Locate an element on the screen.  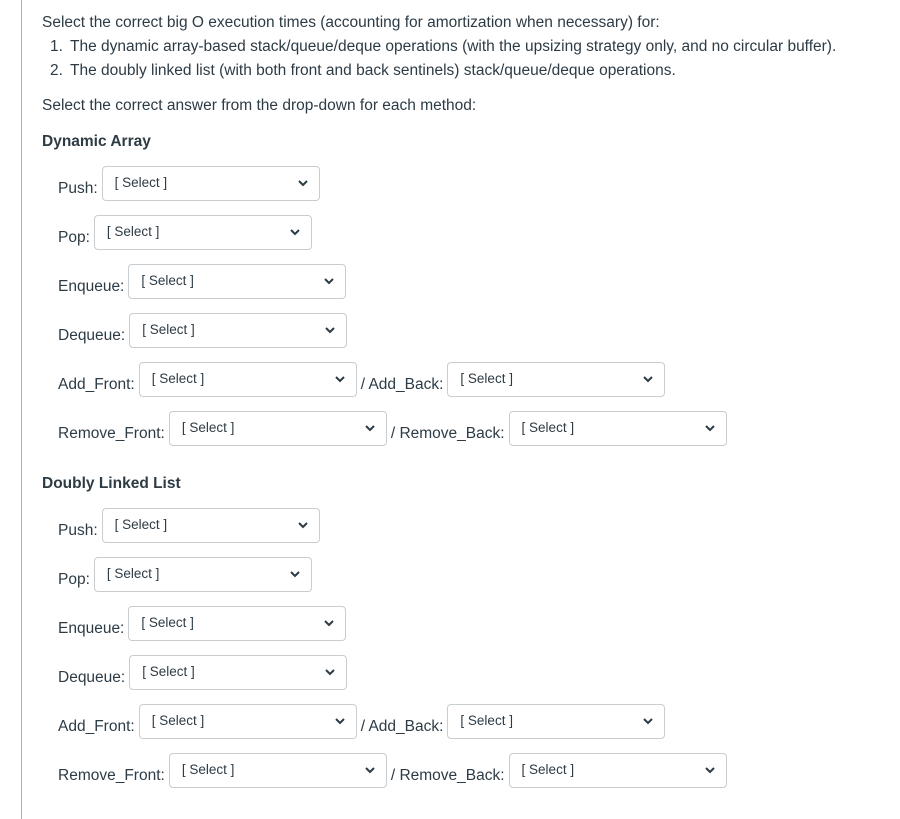
dll-add-front-select: [ Select ] is located at coordinates (247, 721).